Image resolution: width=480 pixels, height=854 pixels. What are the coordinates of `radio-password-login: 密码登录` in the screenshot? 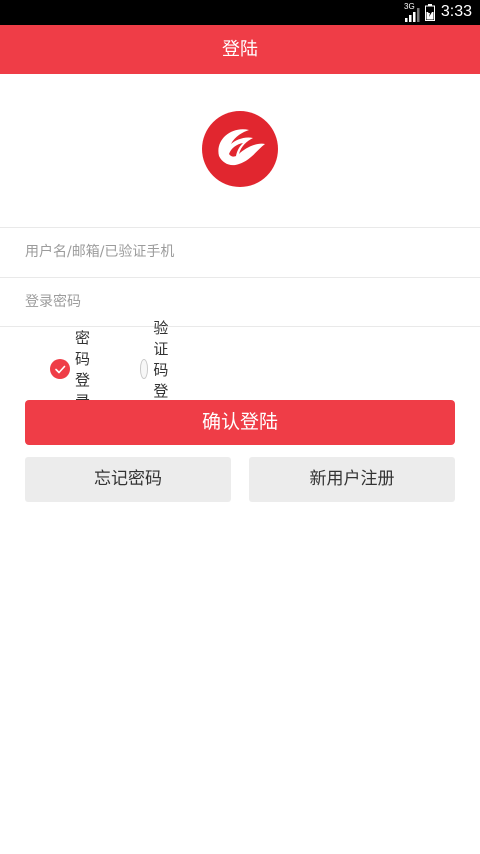 It's located at (70, 369).